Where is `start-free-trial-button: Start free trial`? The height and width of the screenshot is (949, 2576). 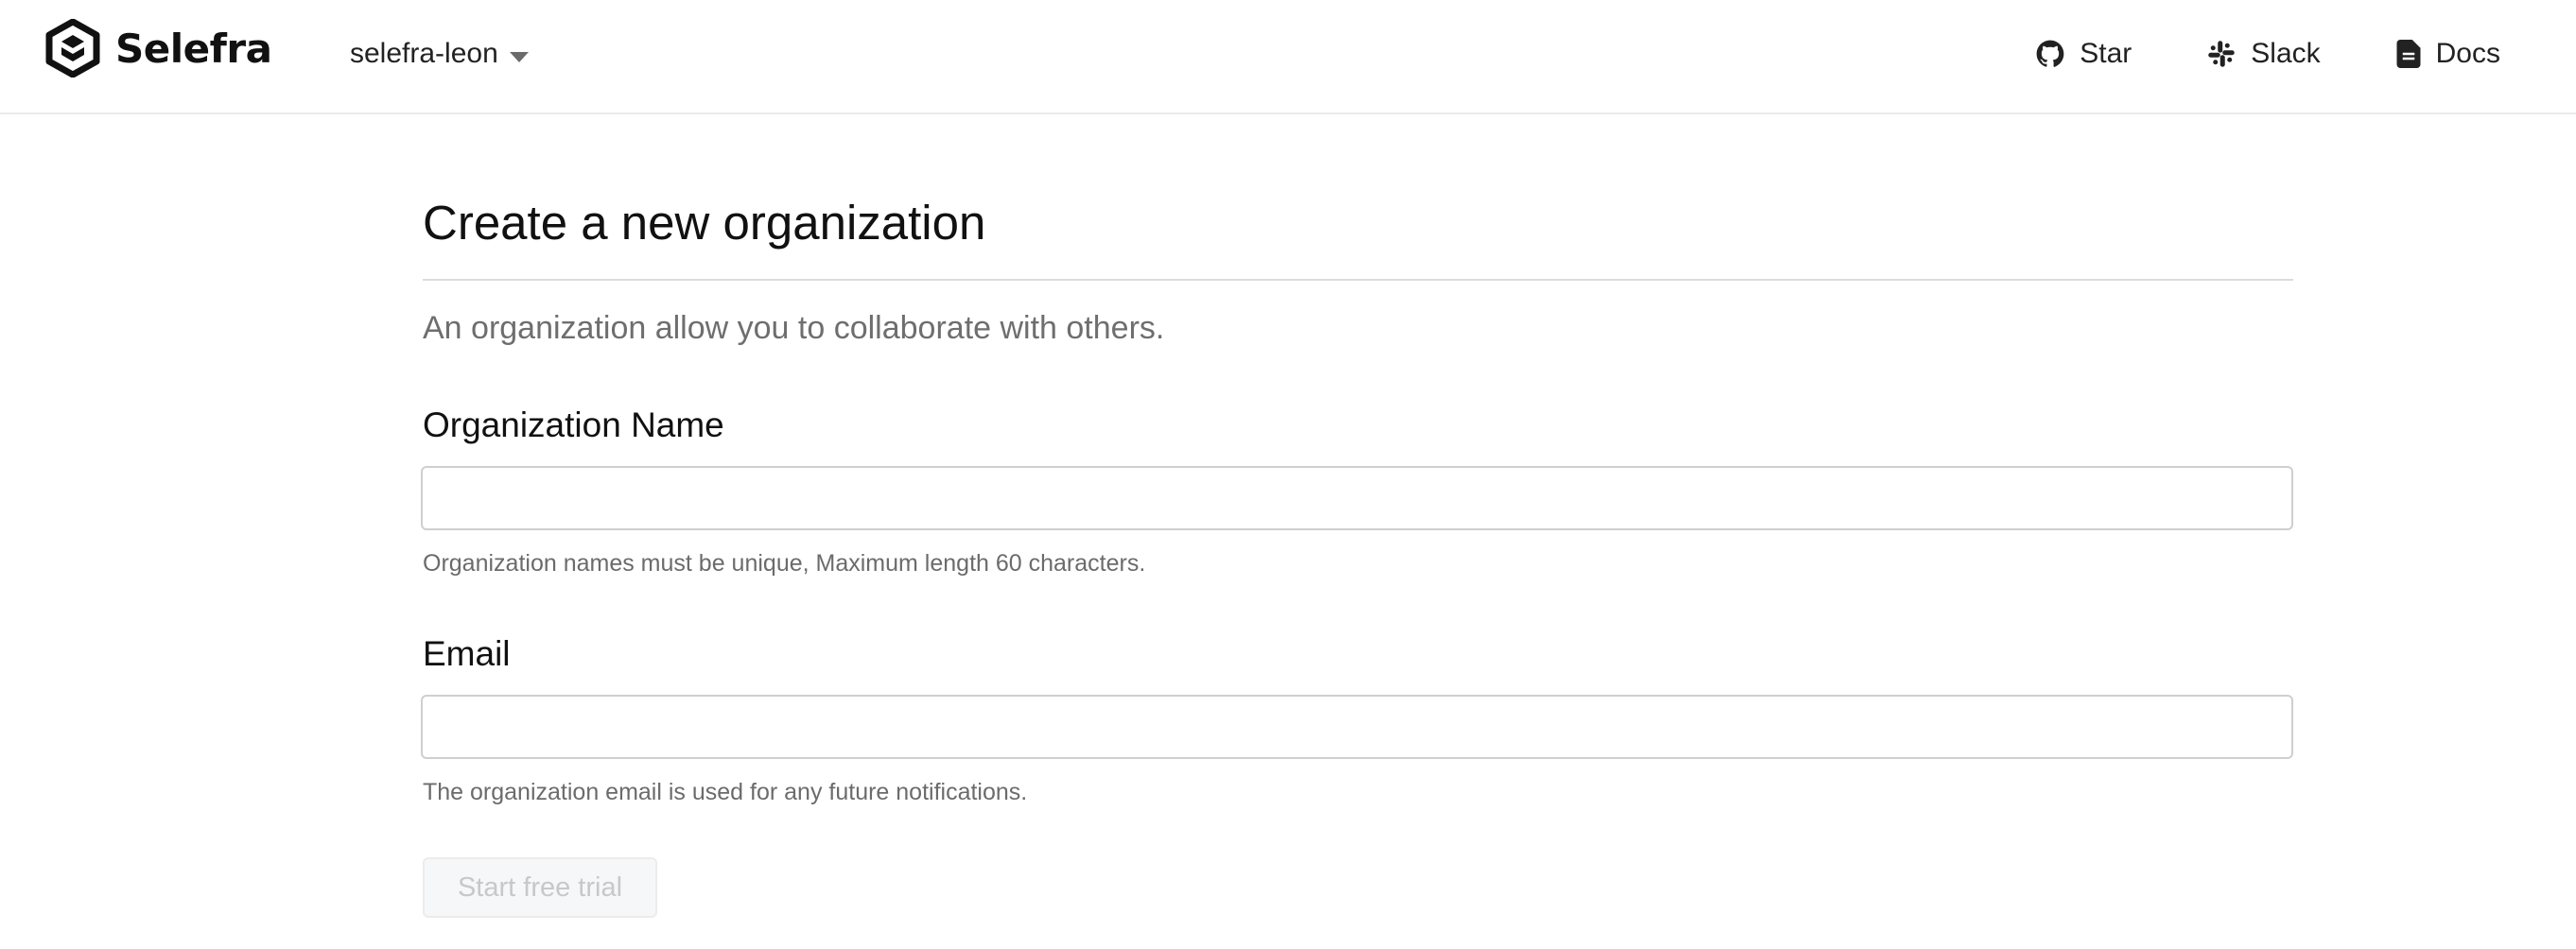 start-free-trial-button: Start free trial is located at coordinates (540, 887).